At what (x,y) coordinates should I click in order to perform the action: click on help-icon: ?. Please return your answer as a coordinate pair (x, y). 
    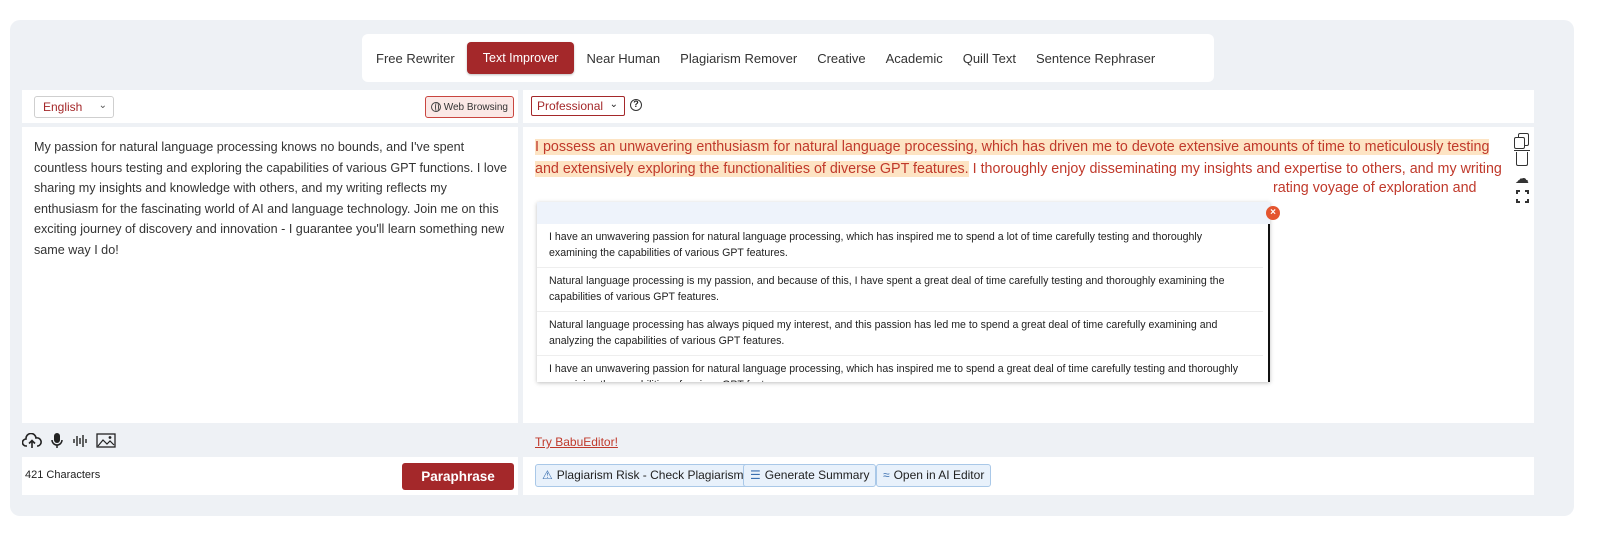
    Looking at the image, I should click on (636, 105).